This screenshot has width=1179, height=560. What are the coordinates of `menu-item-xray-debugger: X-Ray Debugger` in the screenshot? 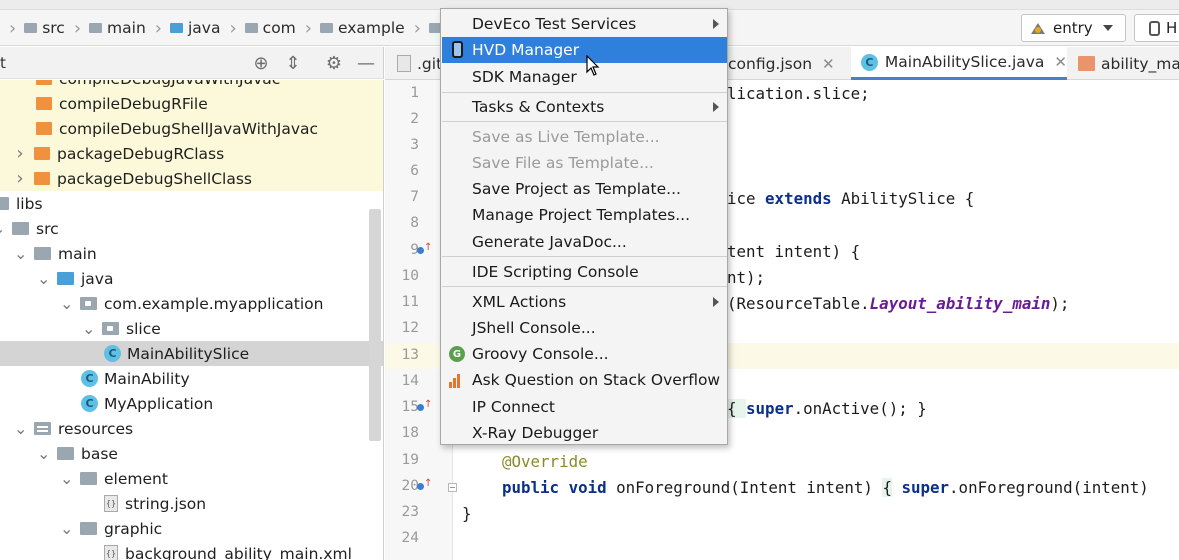 It's located at (584, 433).